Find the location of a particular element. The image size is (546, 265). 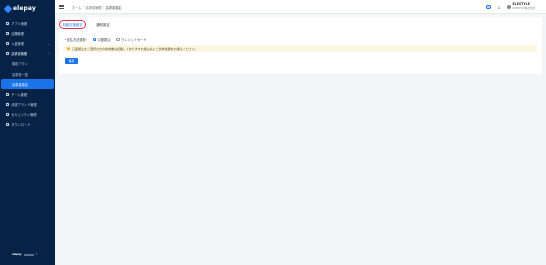

sidebar-item-label: 店舗管理 is located at coordinates (17, 33).